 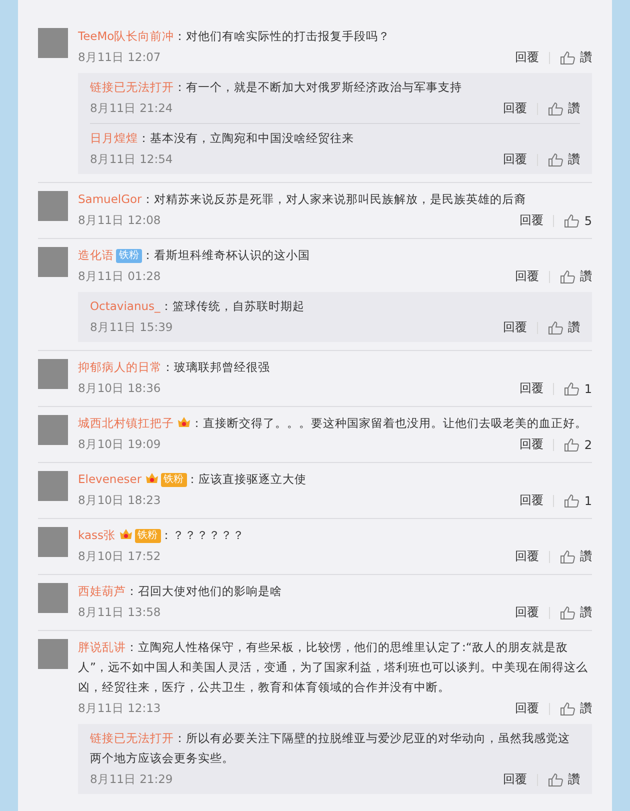 I want to click on comment-text: 胖说乱讲：立陶宛人性格保守，有些呆板，比较愣，他们的思维里认定了:“敌人的朋友就是敌人”，远不如中国人和美国人灵活，变通，为了国家利益，塔利班也可以谈判。中美现在闹得这么凶，经贸往来，医疗，公共卫生，教育和体育领域的合作并没有中断。, so click(x=333, y=667).